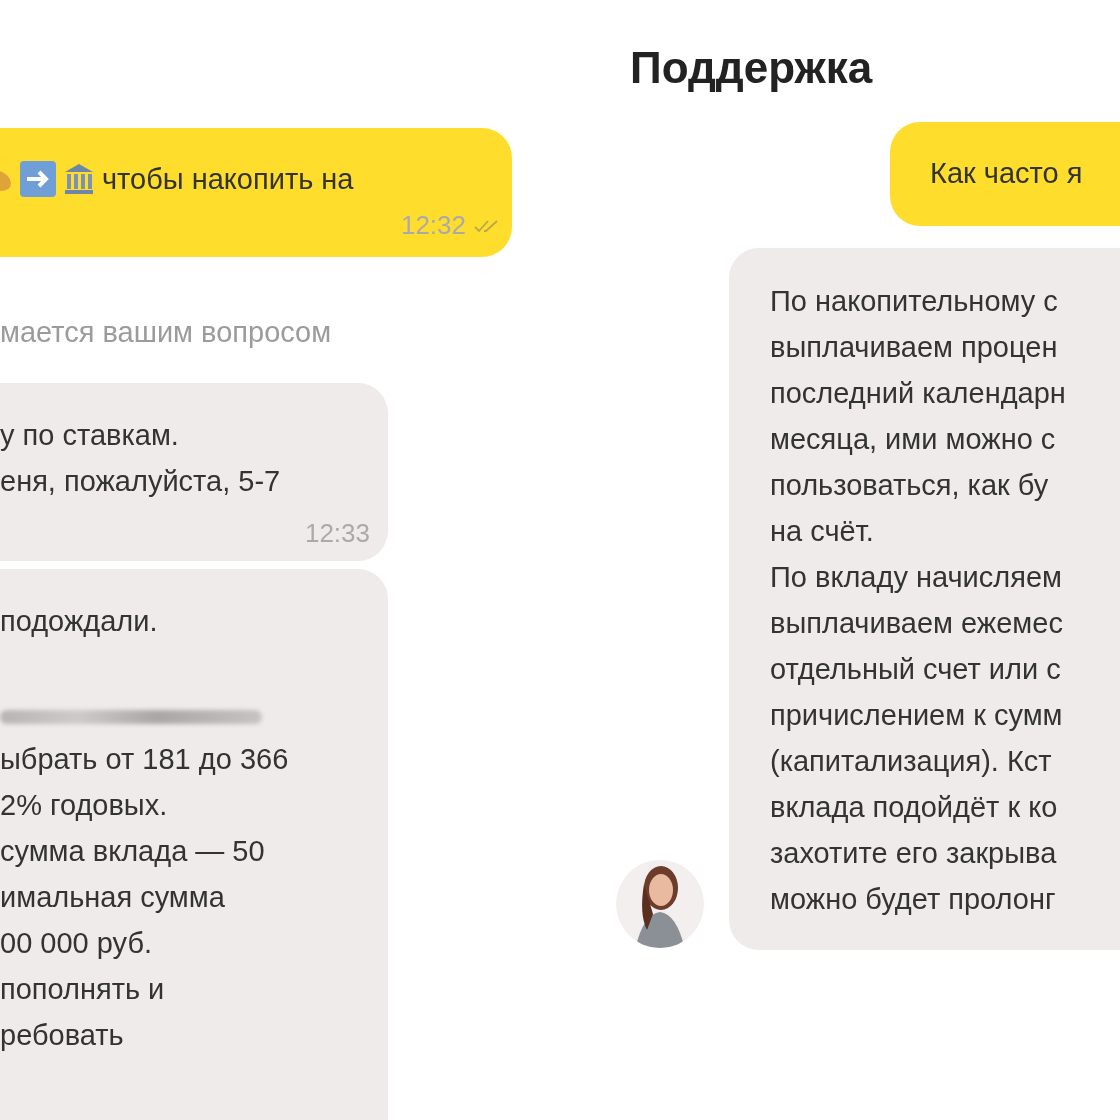 The height and width of the screenshot is (1120, 1120). I want to click on message-text: причислением к сумм, so click(917, 715).